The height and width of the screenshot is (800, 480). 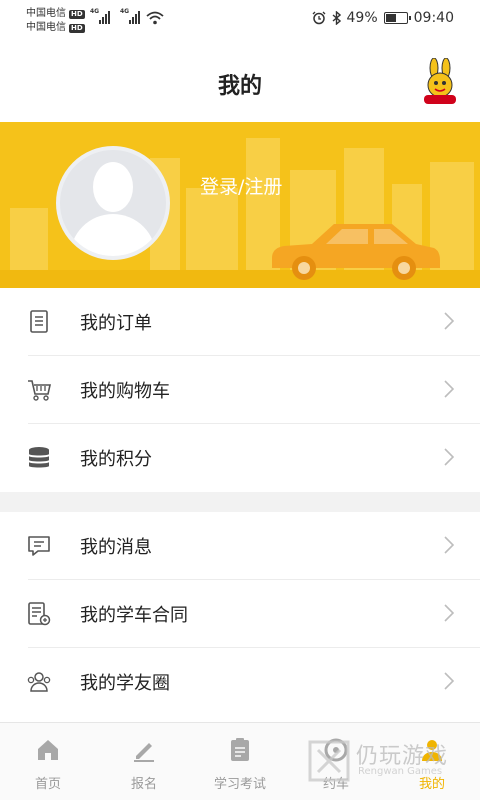 I want to click on tab-label: 首页, so click(x=47, y=784).